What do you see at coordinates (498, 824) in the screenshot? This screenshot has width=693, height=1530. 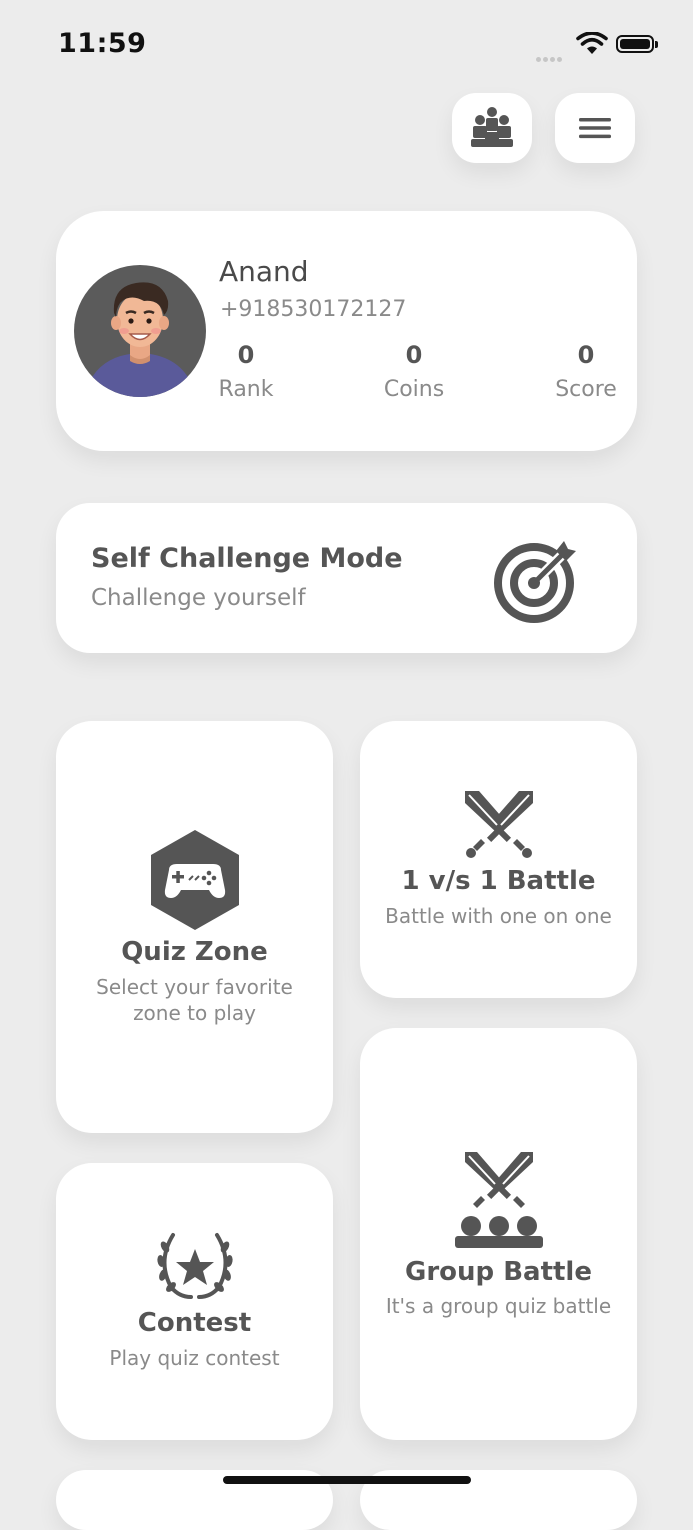 I see `crossed-swords-icon` at bounding box center [498, 824].